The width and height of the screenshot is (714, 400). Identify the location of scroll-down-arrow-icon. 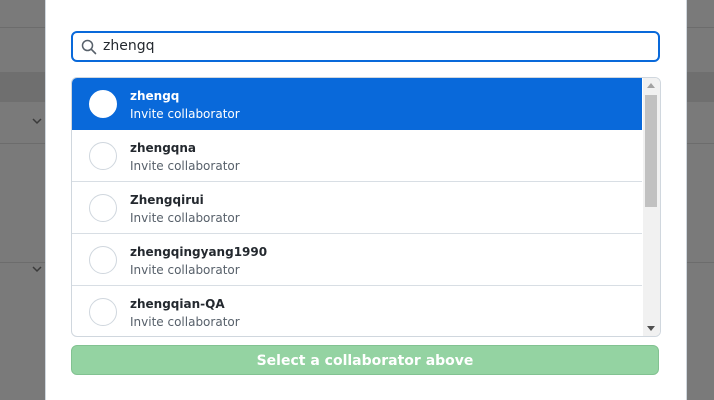
(651, 328).